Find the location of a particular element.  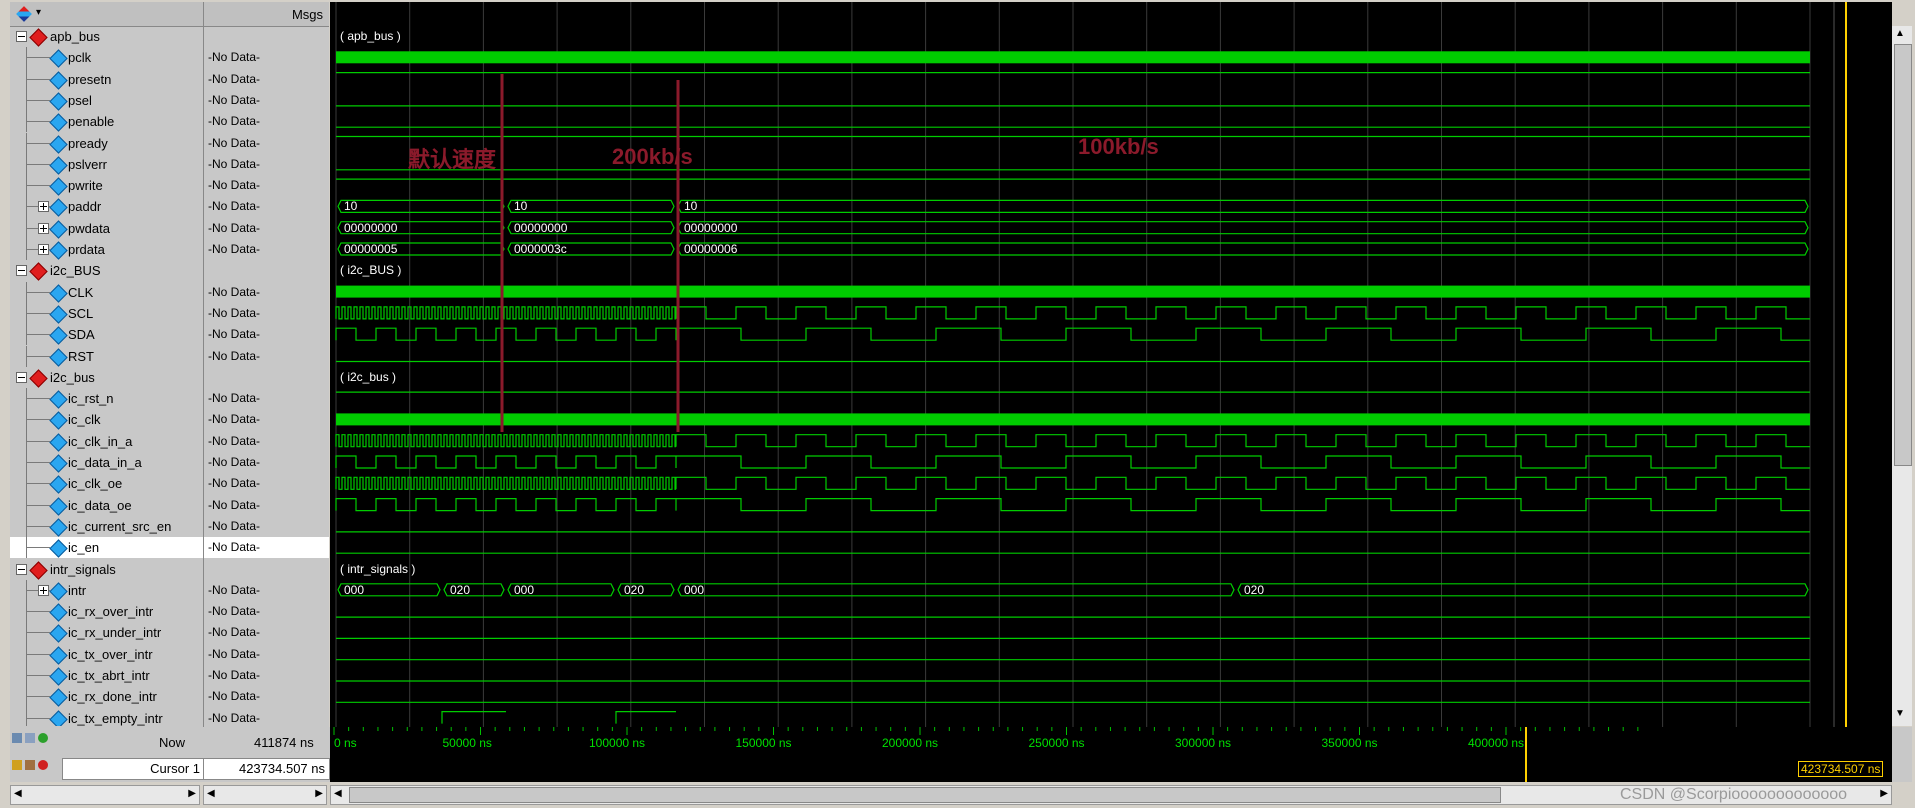

signal-row-ic-clk-in-a: ic_clk_in_a is located at coordinates (106, 441).